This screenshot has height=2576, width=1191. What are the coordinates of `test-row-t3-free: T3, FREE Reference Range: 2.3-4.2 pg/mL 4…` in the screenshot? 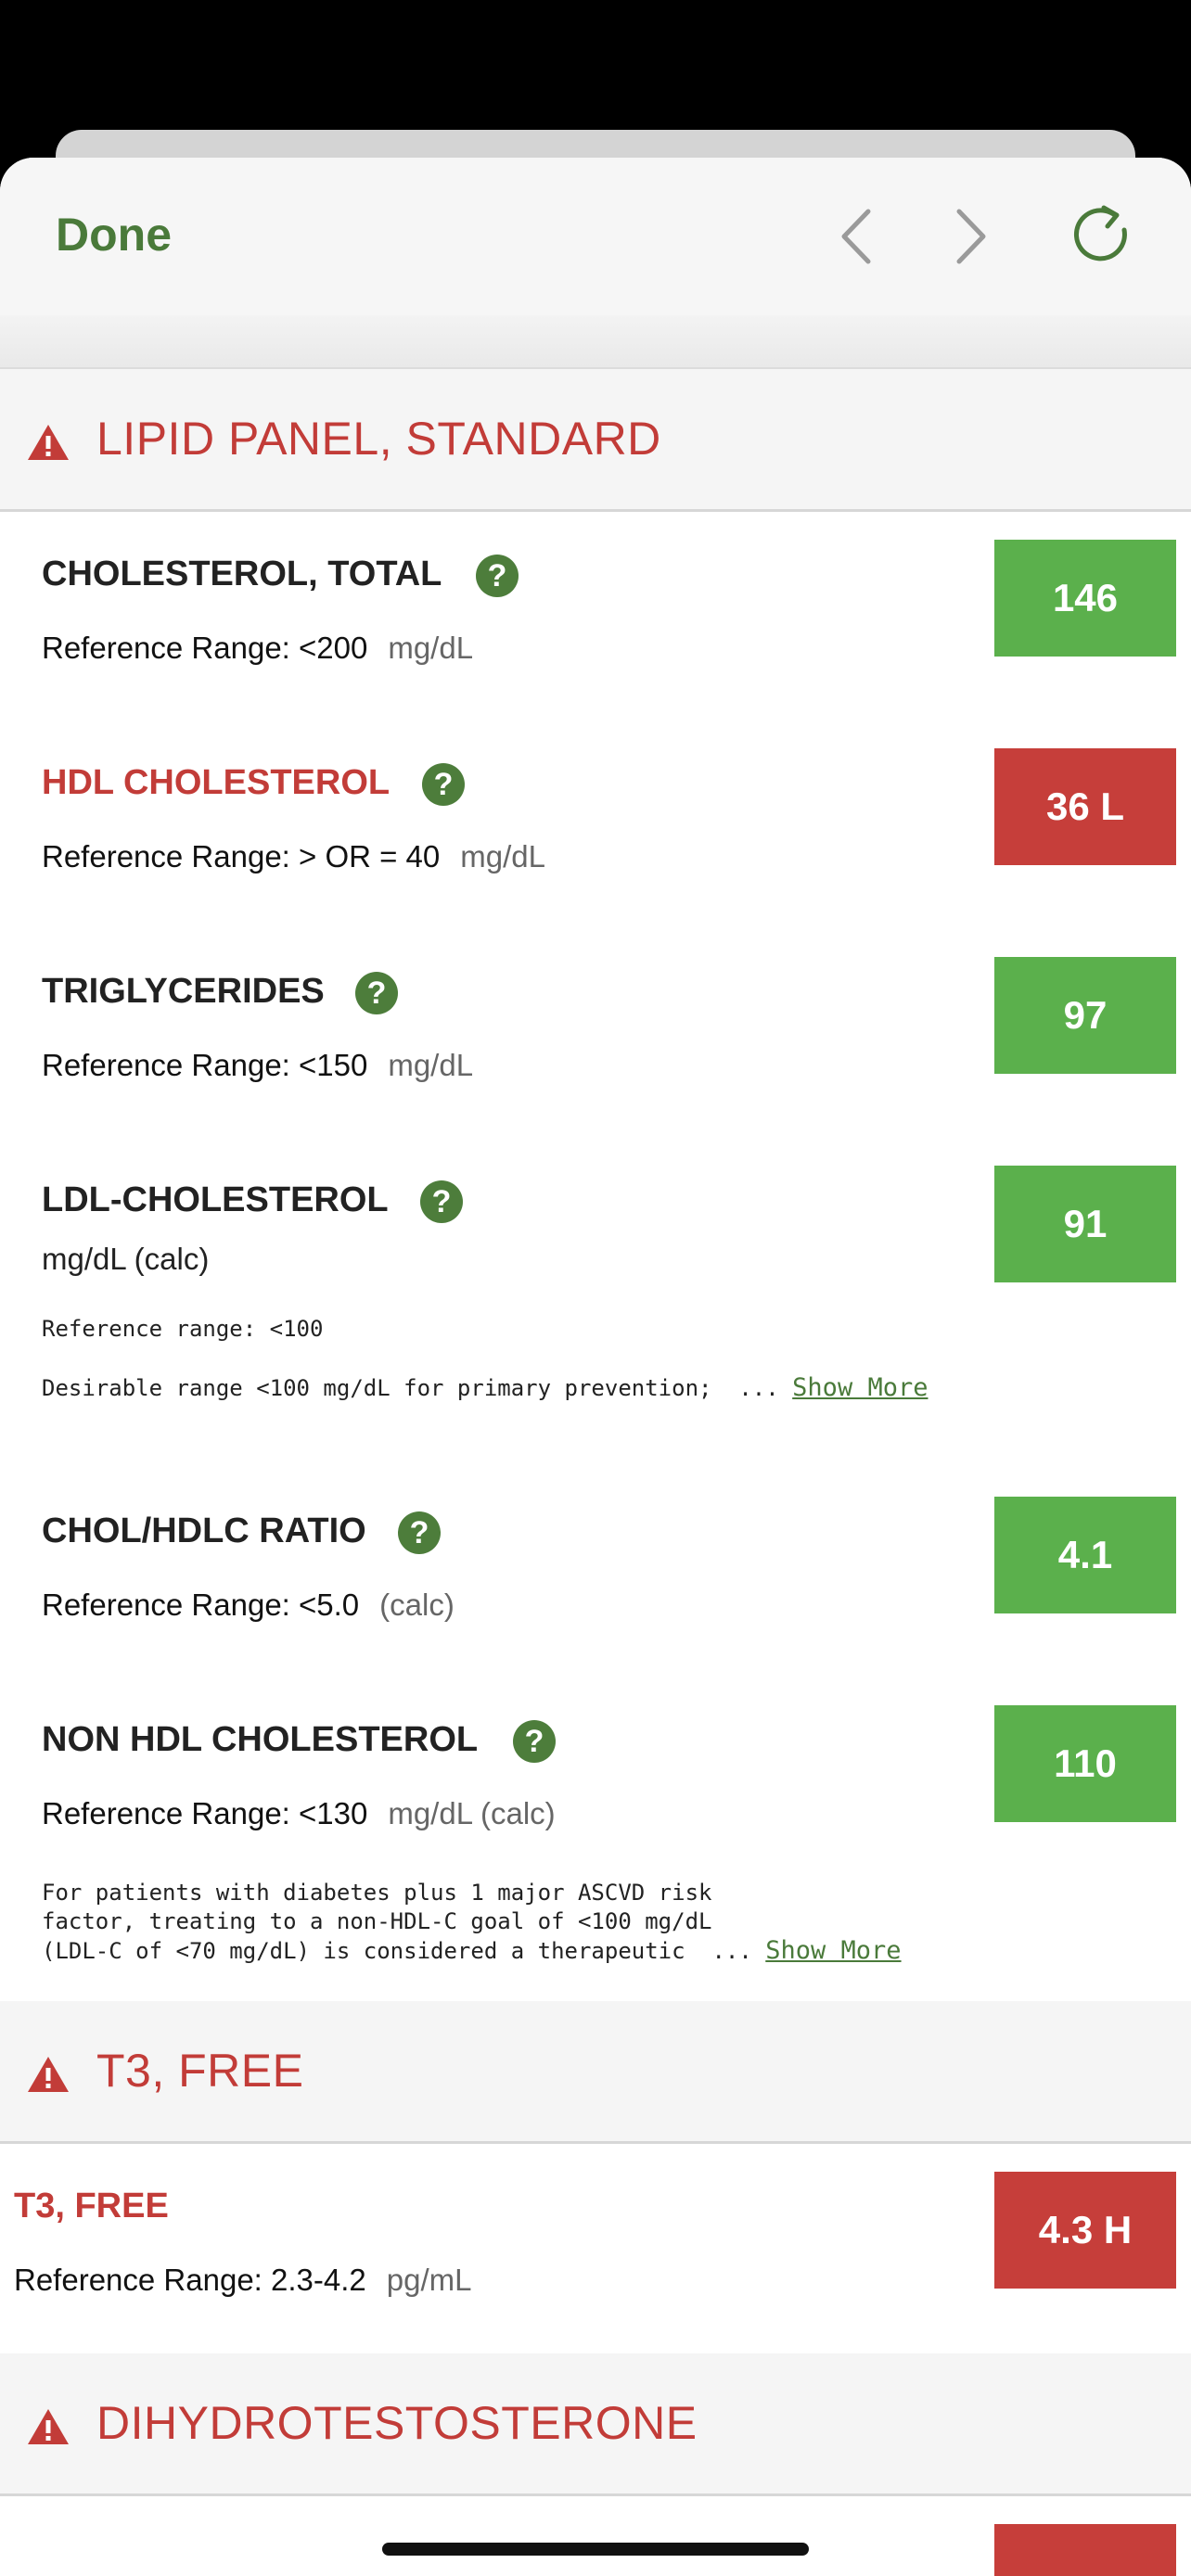 It's located at (595, 2248).